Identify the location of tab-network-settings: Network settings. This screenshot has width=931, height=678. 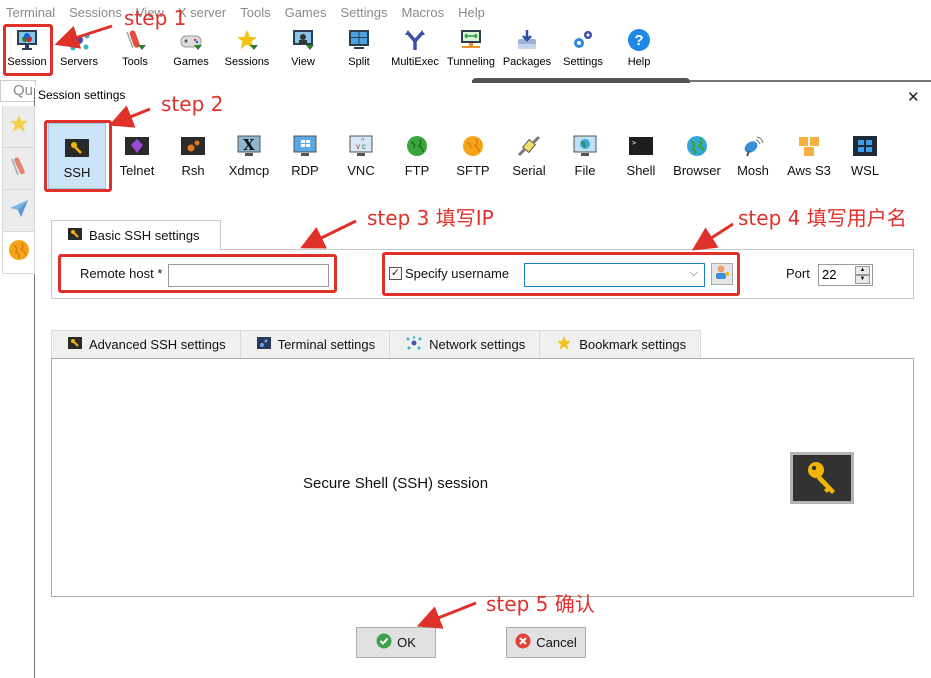
(465, 344).